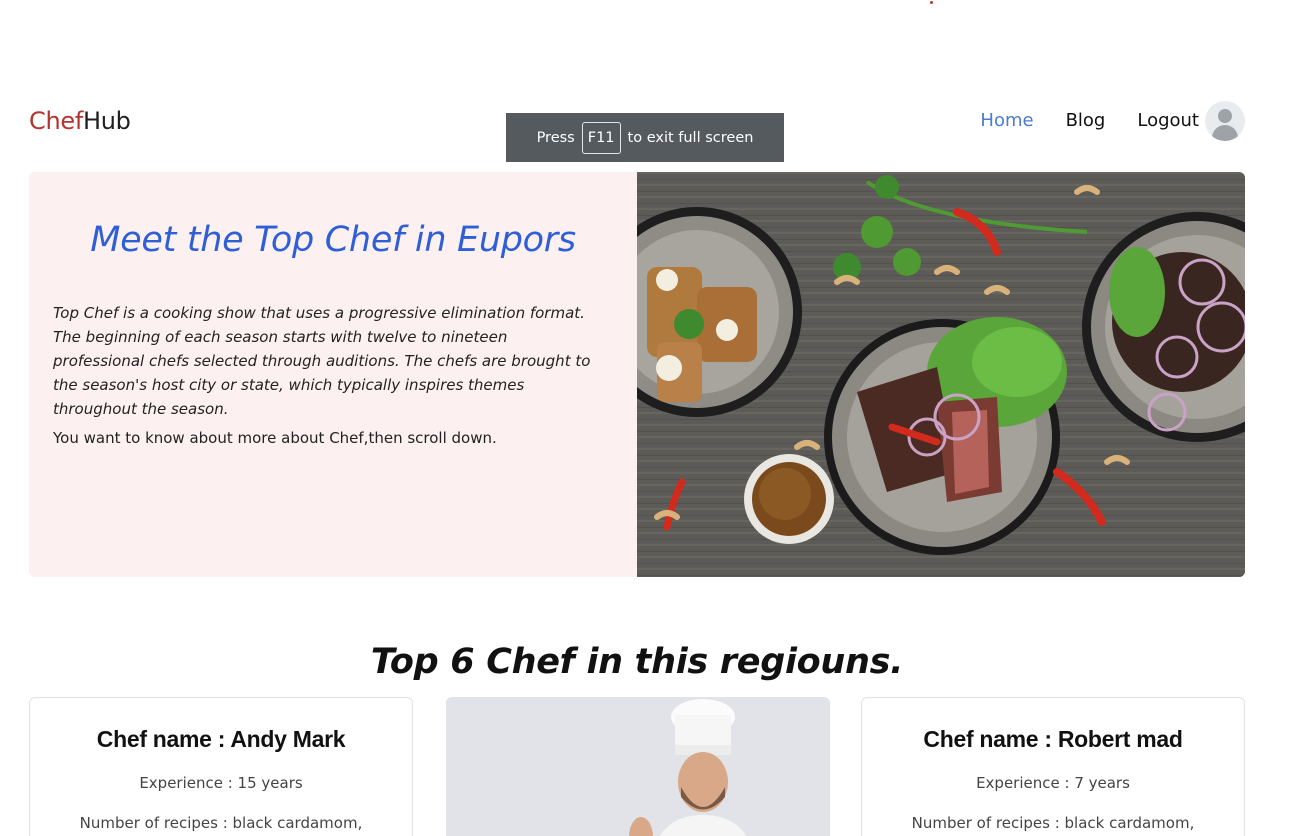 The height and width of the screenshot is (836, 1299). I want to click on hero-title: Meet the Top Chef in Eupors, so click(333, 240).